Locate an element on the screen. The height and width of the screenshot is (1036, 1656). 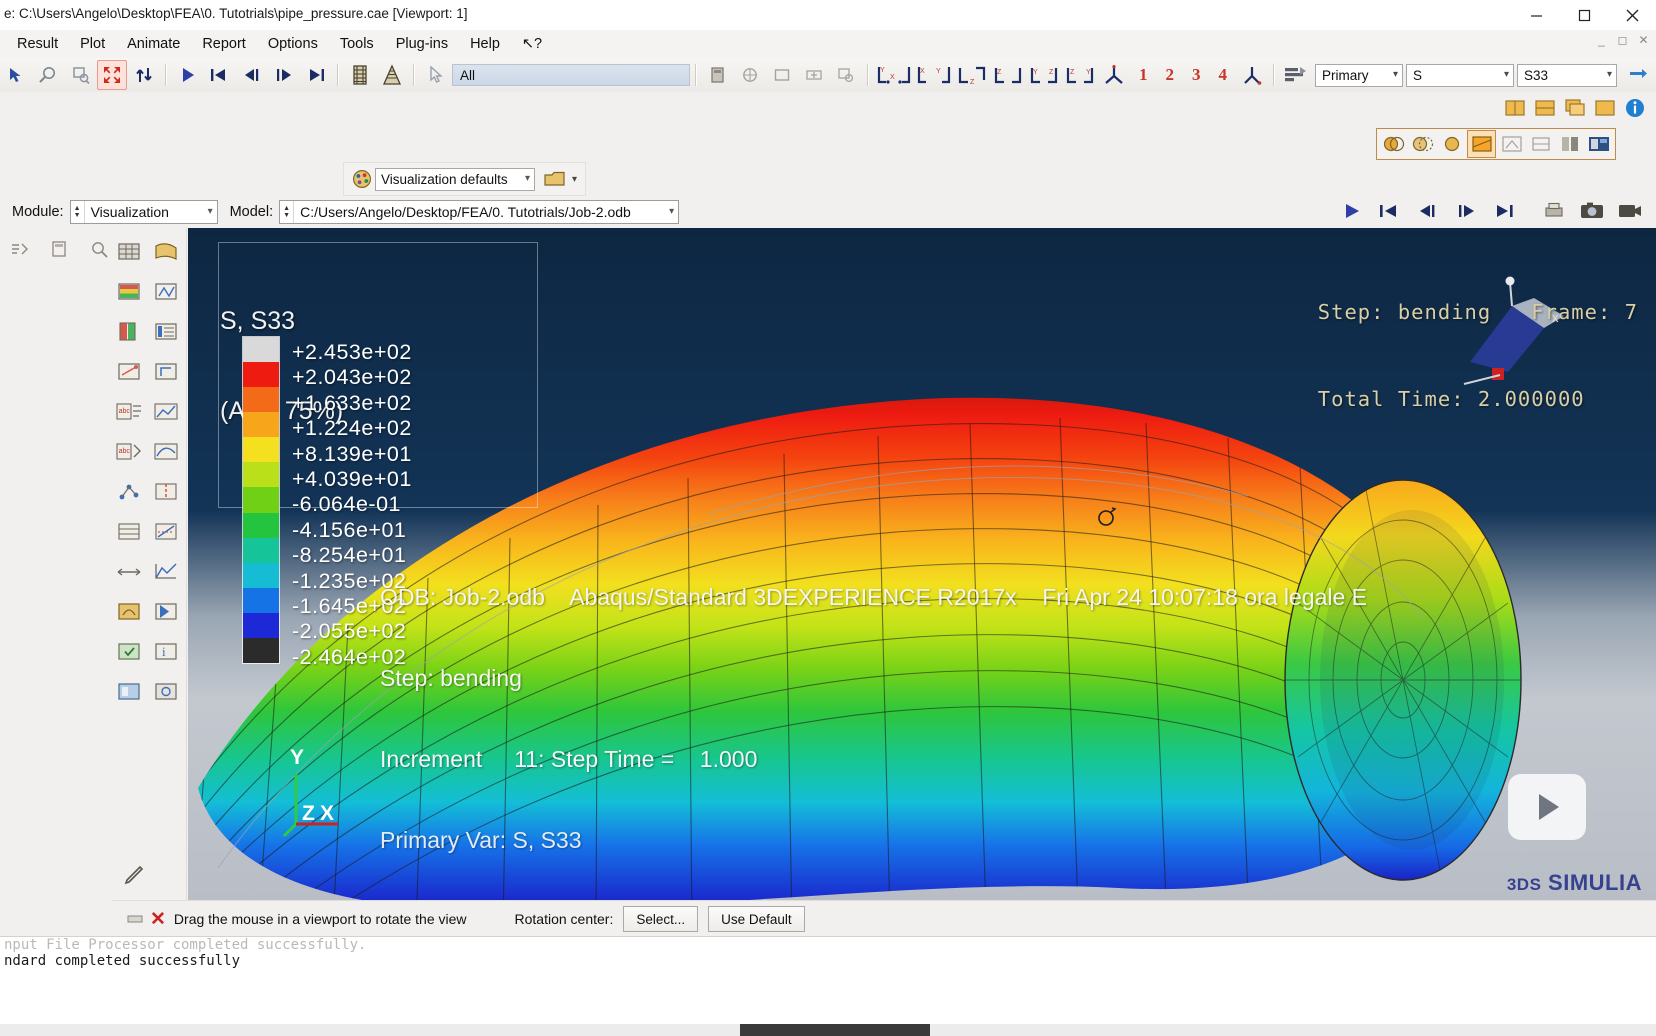
use-default-button: Use Default is located at coordinates (756, 919).